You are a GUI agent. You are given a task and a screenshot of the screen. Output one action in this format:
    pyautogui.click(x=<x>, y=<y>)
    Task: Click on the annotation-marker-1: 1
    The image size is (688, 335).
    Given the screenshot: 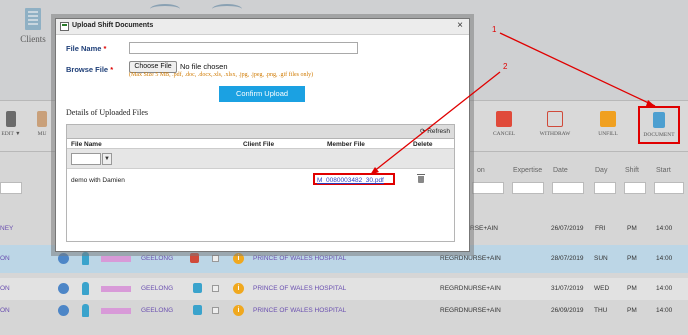 What is the action you would take?
    pyautogui.click(x=494, y=29)
    